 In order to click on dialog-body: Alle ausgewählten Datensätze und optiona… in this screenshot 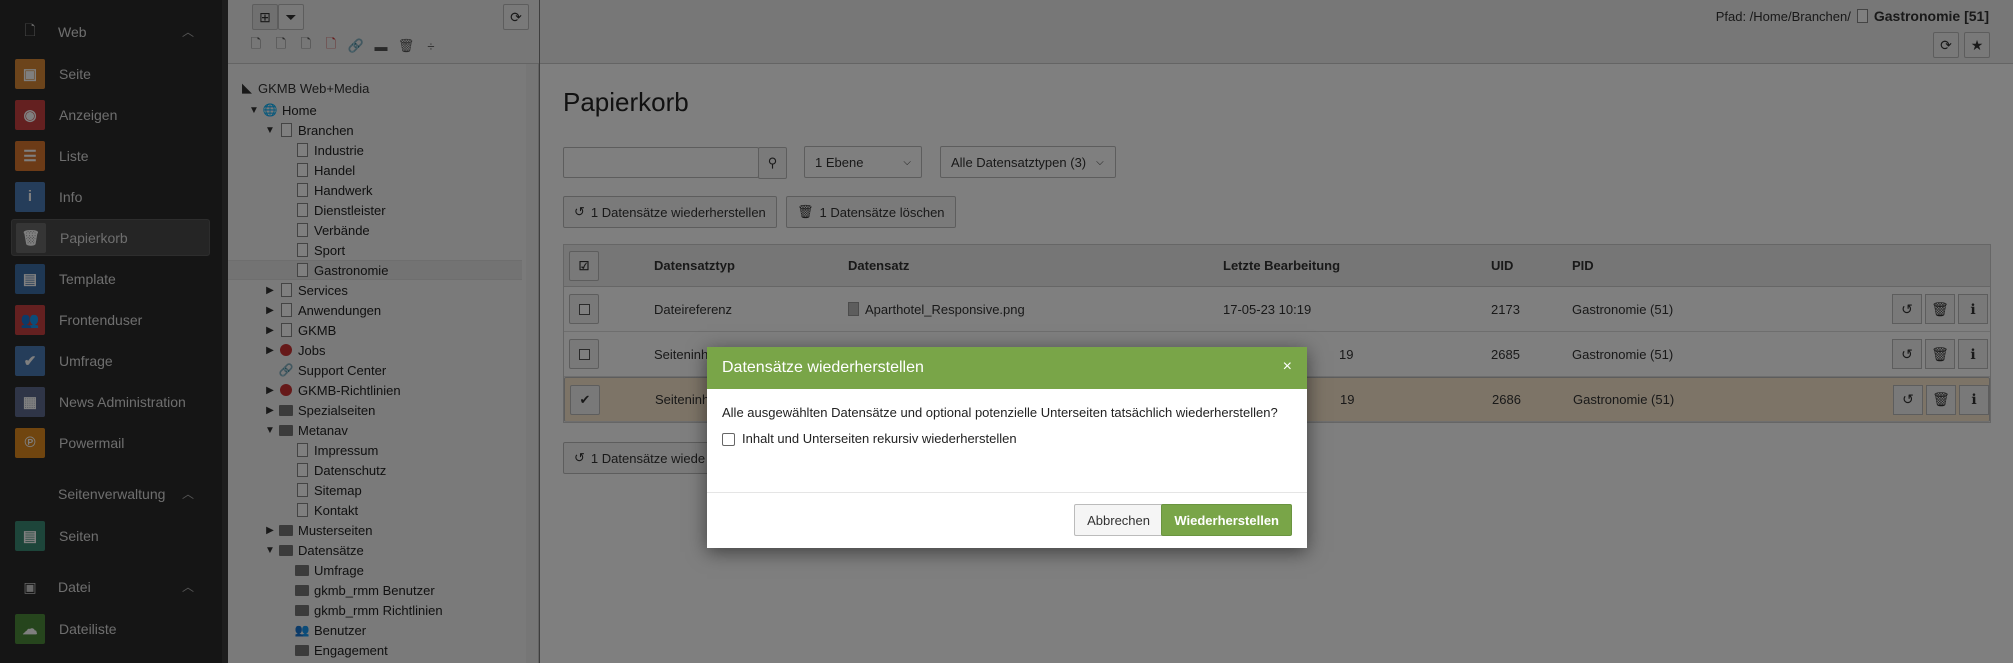, I will do `click(1007, 441)`.